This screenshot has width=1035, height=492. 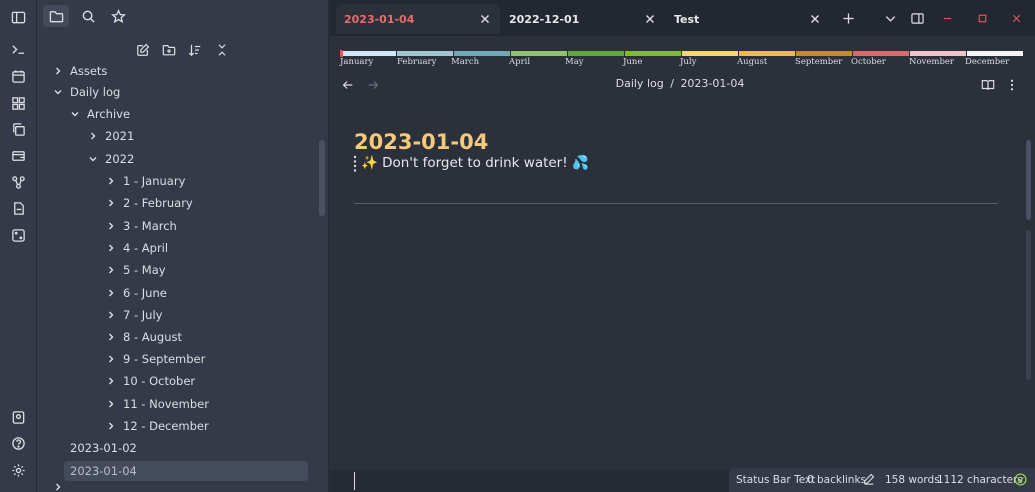 I want to click on reading-view-book-icon, so click(x=989, y=86).